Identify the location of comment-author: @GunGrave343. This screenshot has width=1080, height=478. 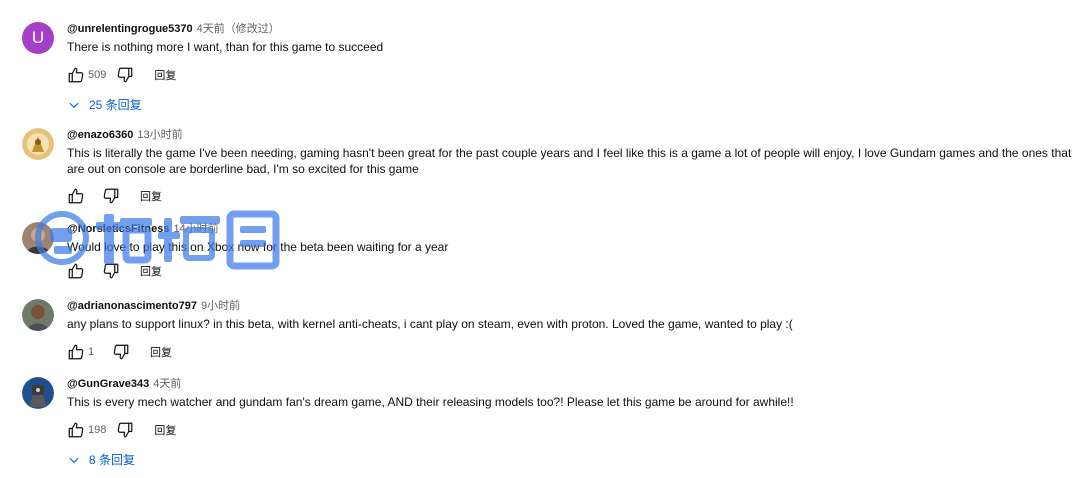
(108, 384).